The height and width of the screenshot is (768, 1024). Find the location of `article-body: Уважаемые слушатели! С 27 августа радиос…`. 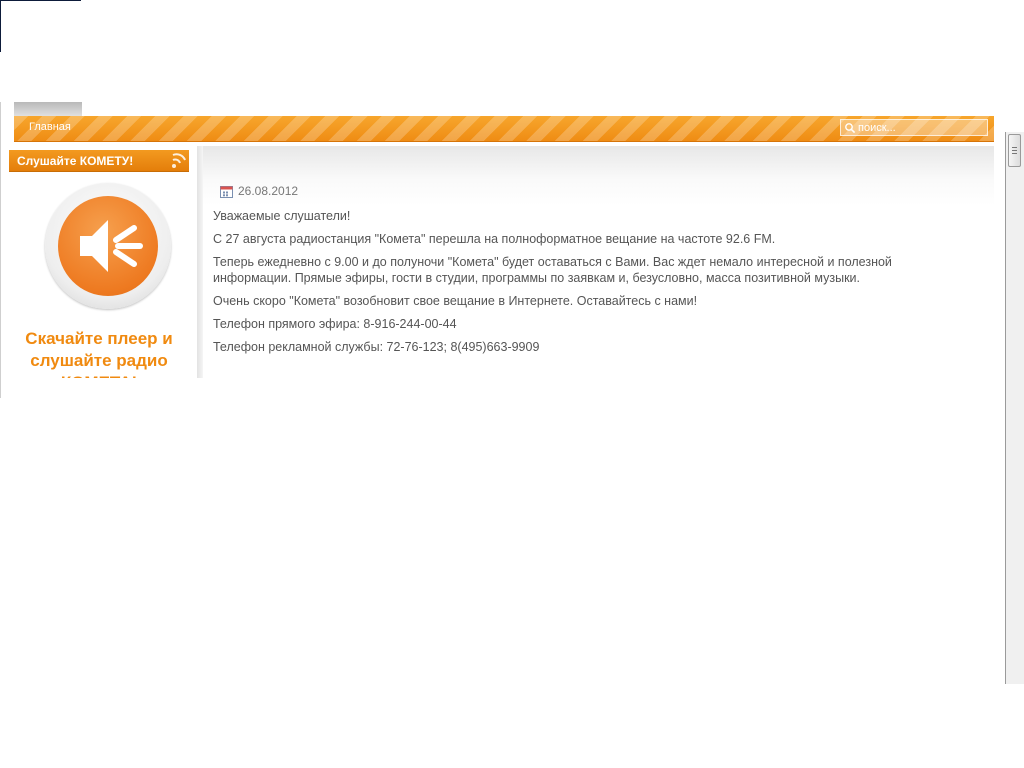

article-body: Уважаемые слушатели! С 27 августа радиос… is located at coordinates (593, 285).